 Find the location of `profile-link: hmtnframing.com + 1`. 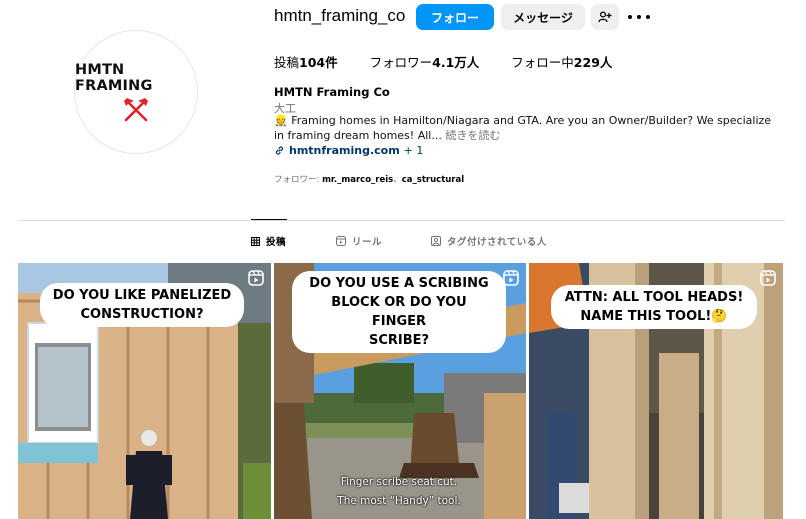

profile-link: hmtnframing.com + 1 is located at coordinates (348, 150).